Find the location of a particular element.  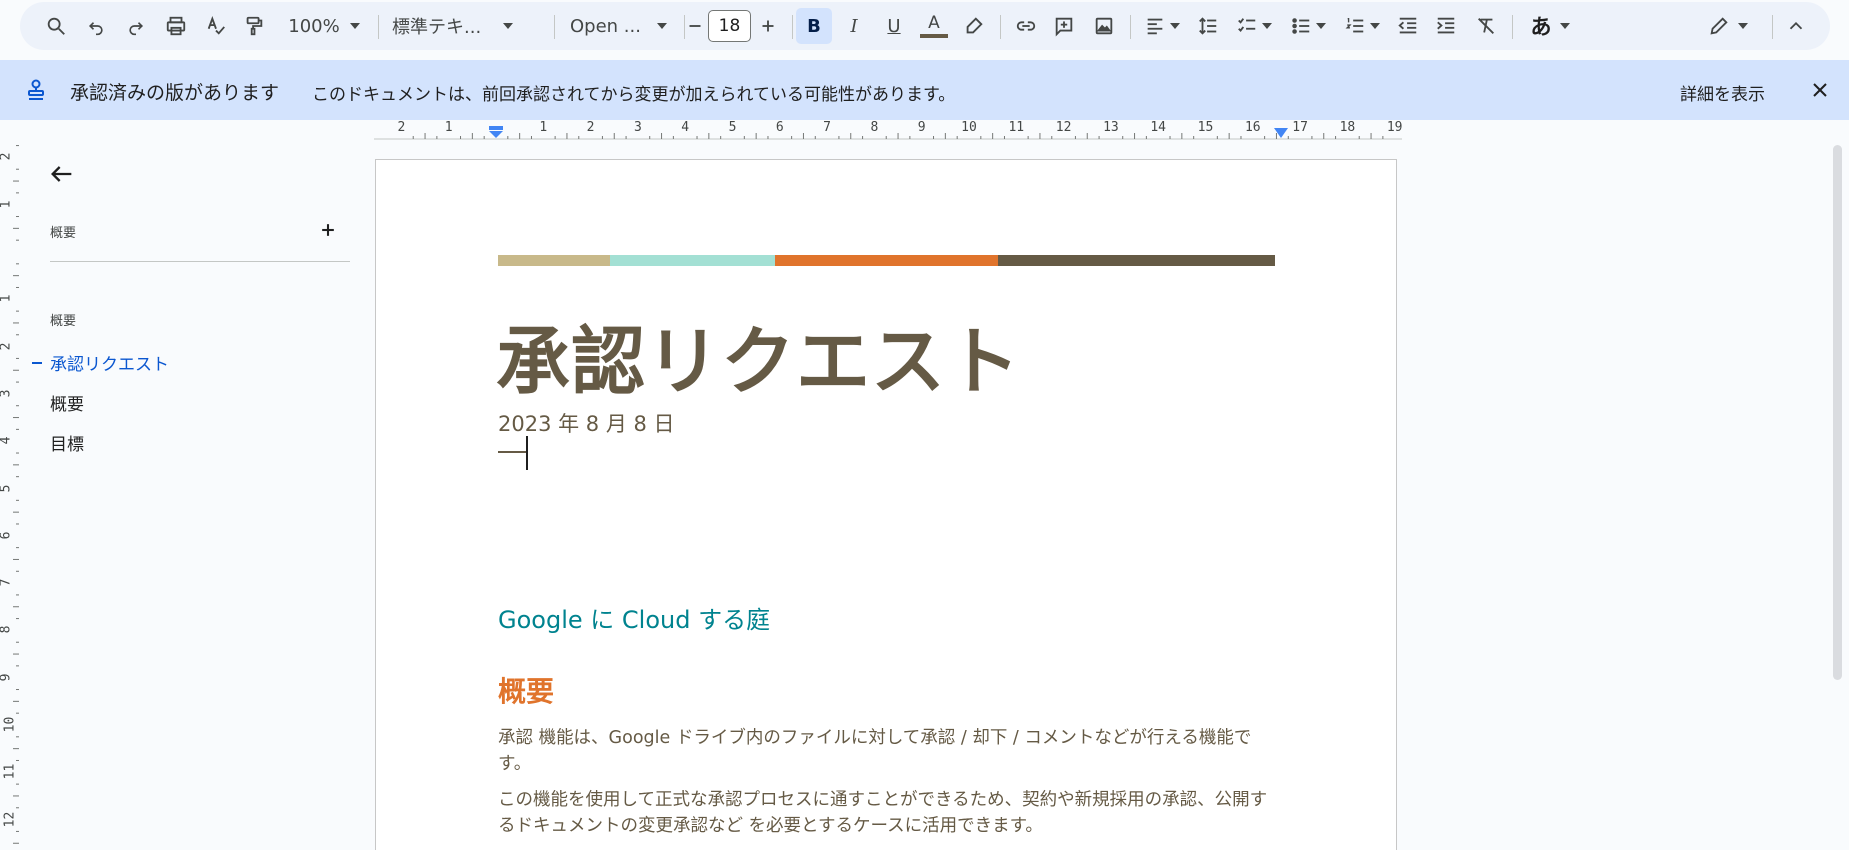

close-icon is located at coordinates (1820, 90).